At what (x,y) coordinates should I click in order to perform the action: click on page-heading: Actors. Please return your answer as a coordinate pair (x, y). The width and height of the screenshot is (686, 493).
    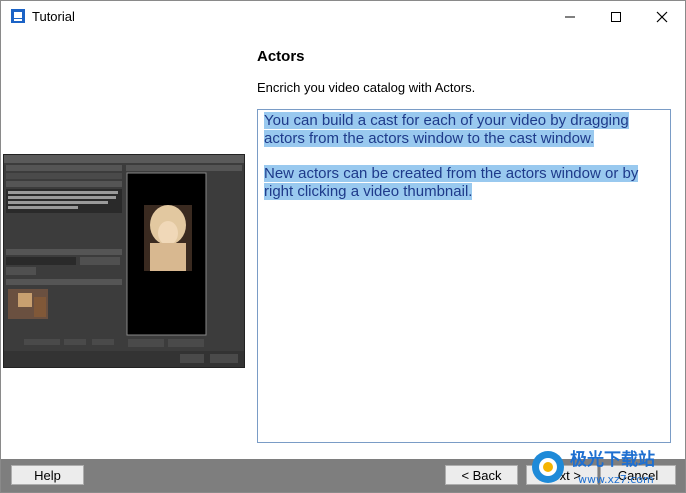
    Looking at the image, I should click on (281, 56).